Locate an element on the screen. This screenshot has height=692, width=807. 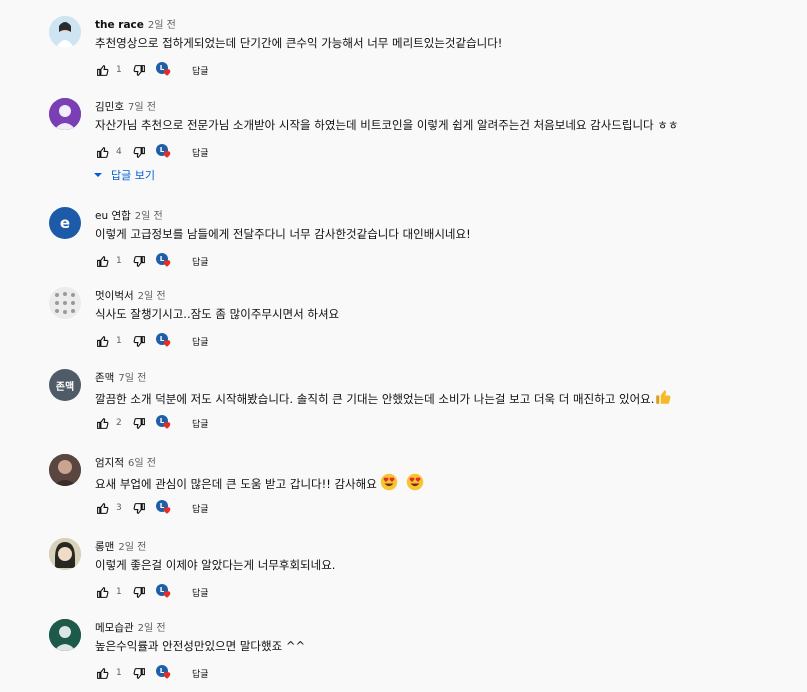
avatar-letter: 존맥 is located at coordinates (65, 387).